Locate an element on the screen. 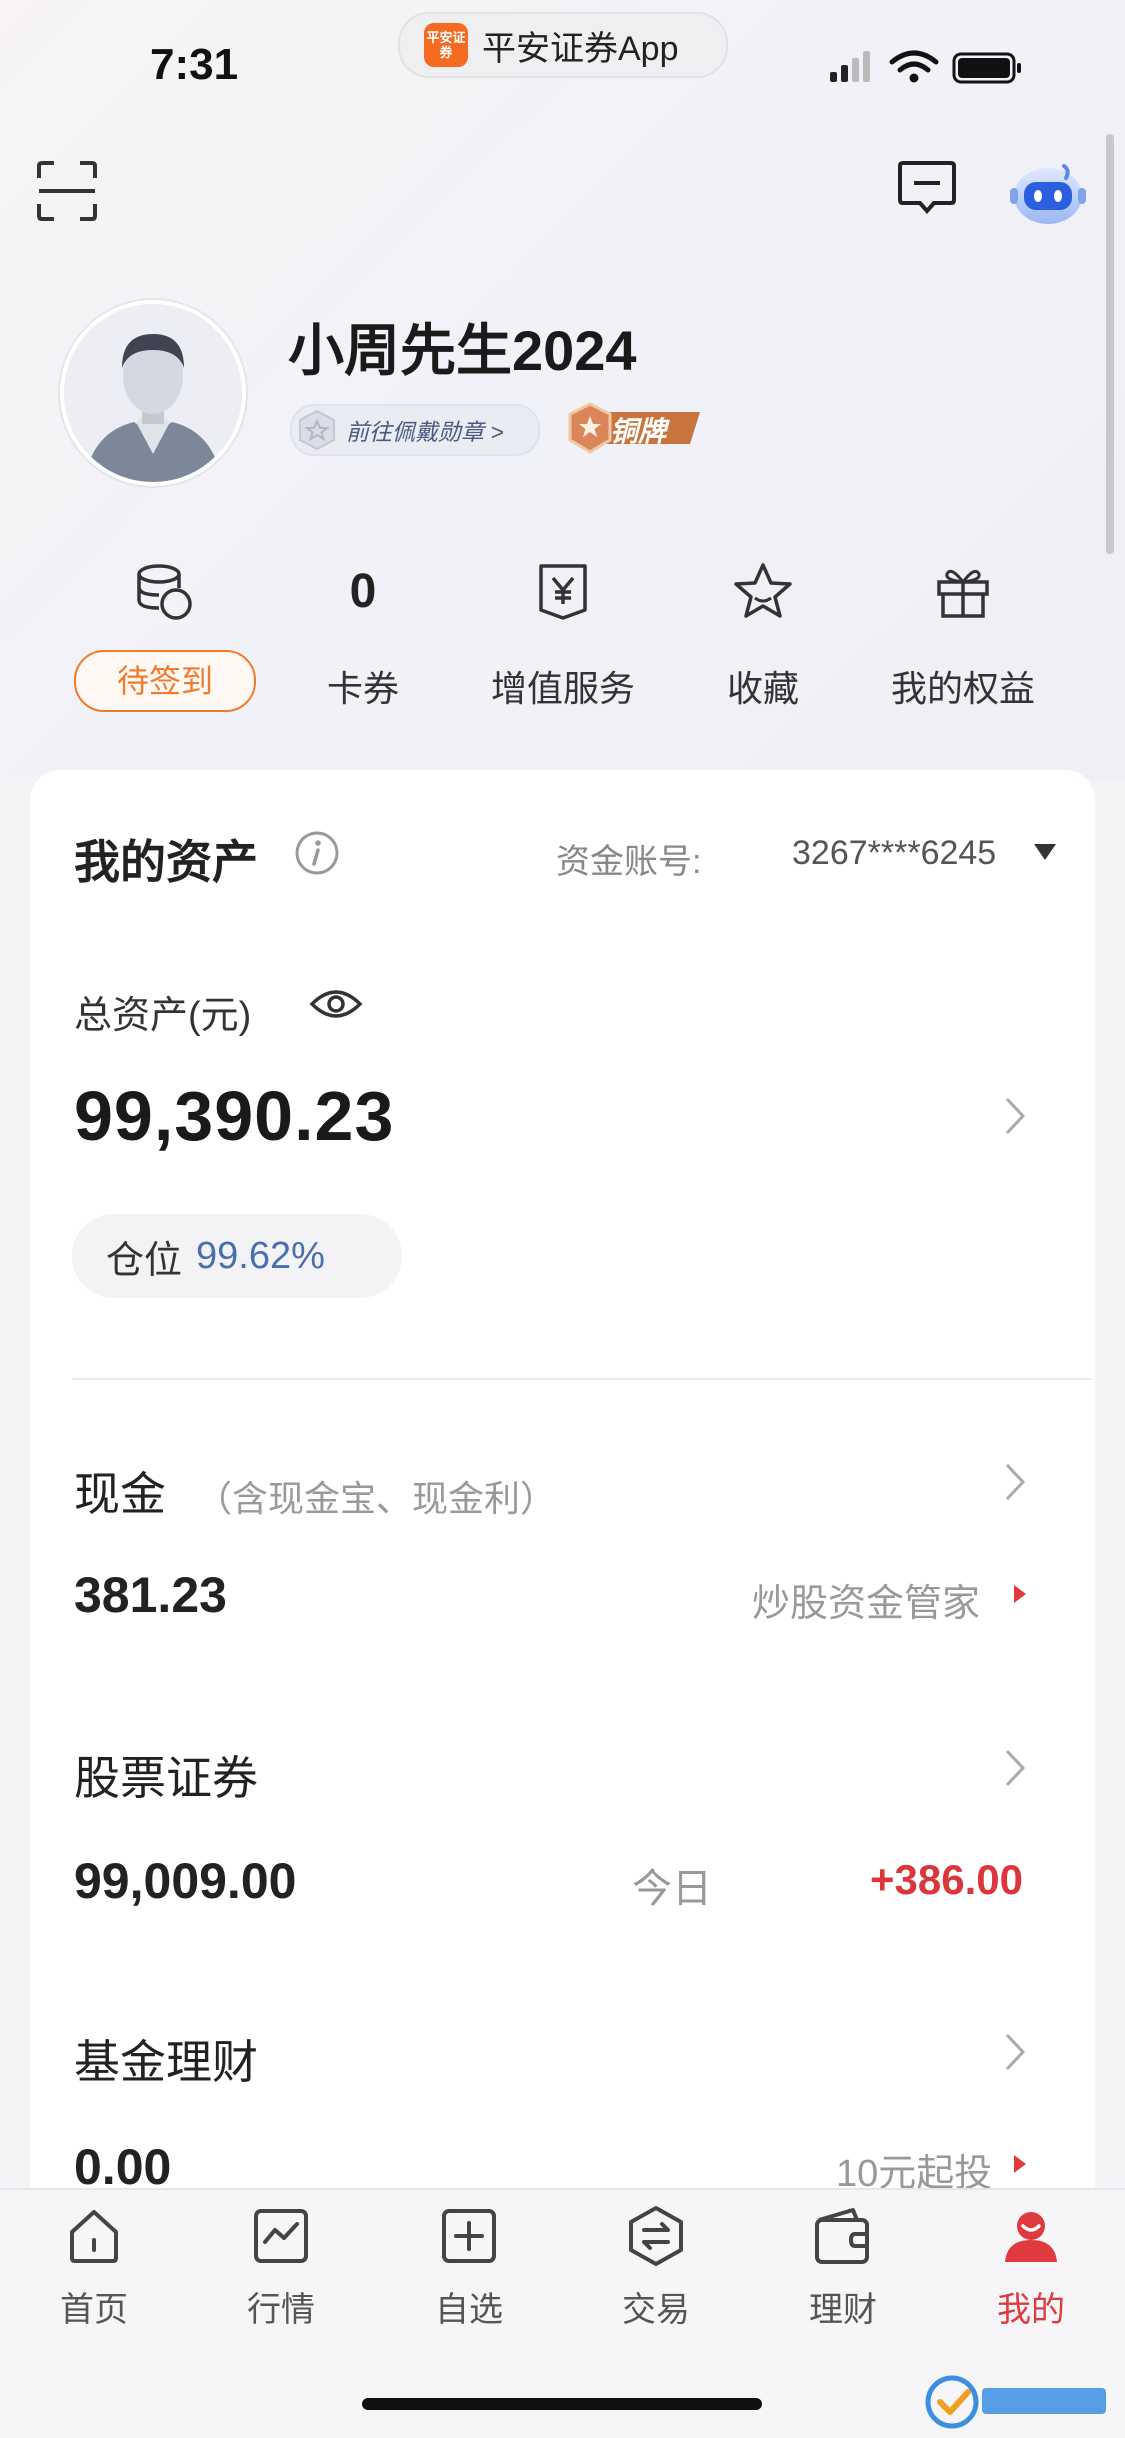  favorites-label: 收藏 is located at coordinates (763, 686).